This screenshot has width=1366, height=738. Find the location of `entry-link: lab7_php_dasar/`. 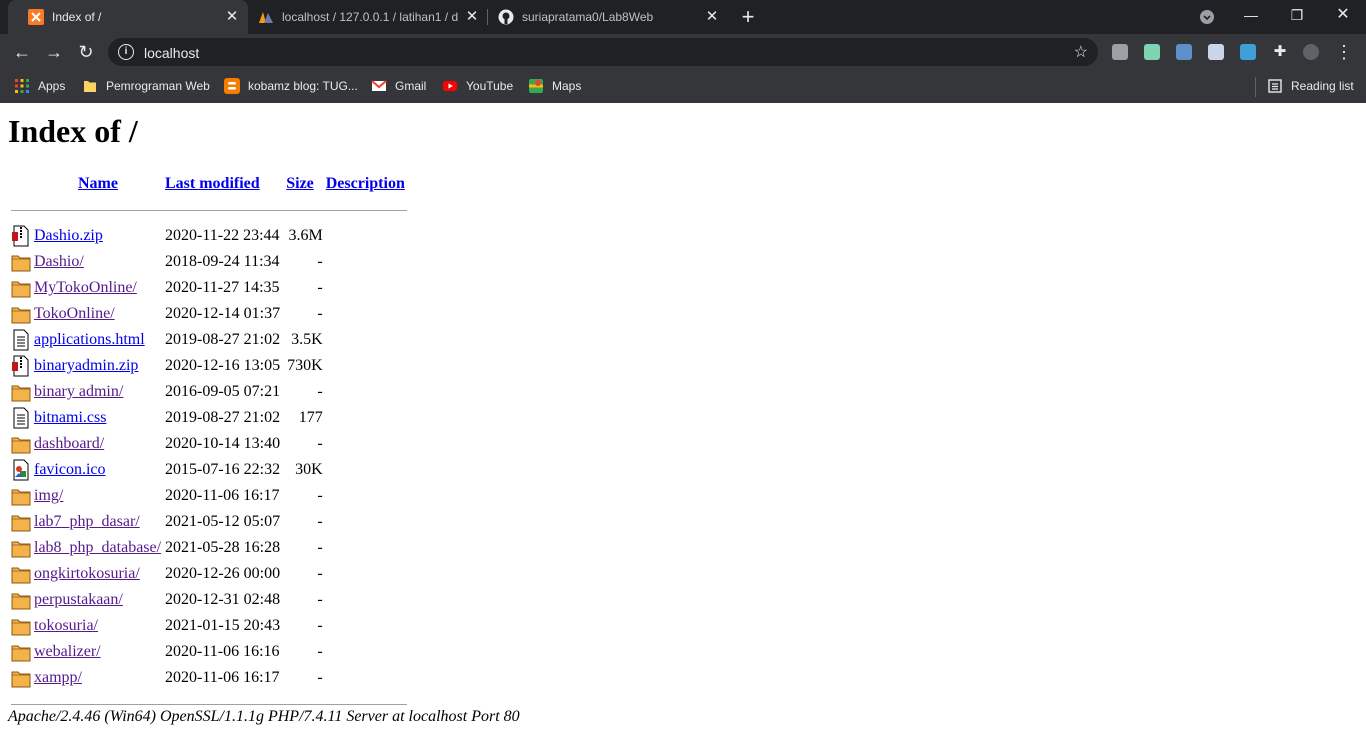

entry-link: lab7_php_dasar/ is located at coordinates (87, 521).